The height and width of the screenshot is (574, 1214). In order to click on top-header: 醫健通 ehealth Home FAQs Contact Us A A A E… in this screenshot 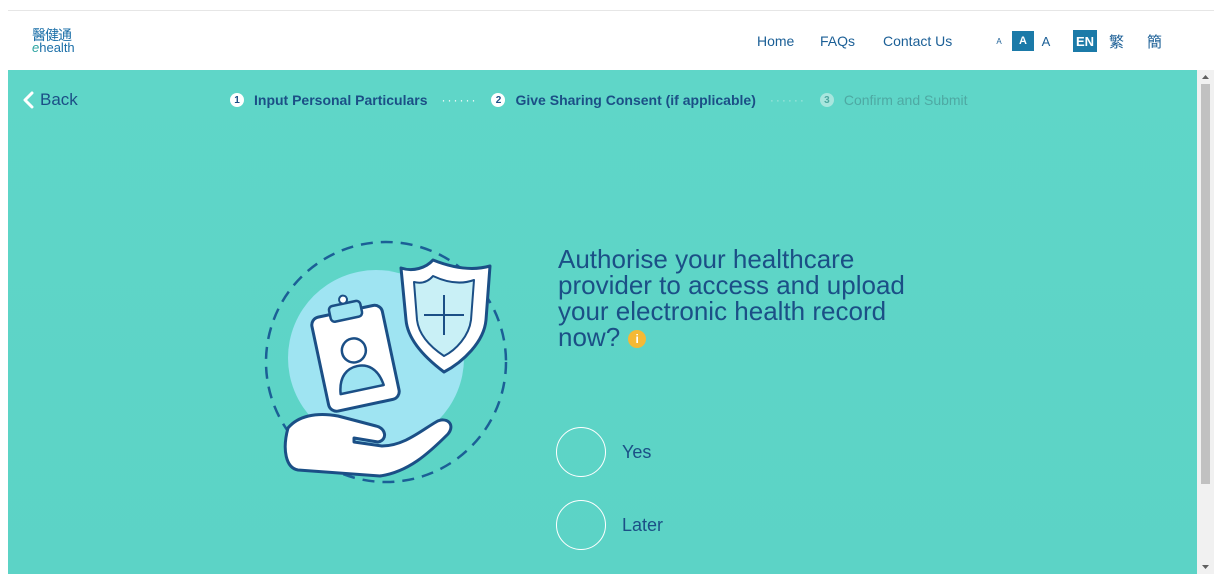, I will do `click(611, 40)`.